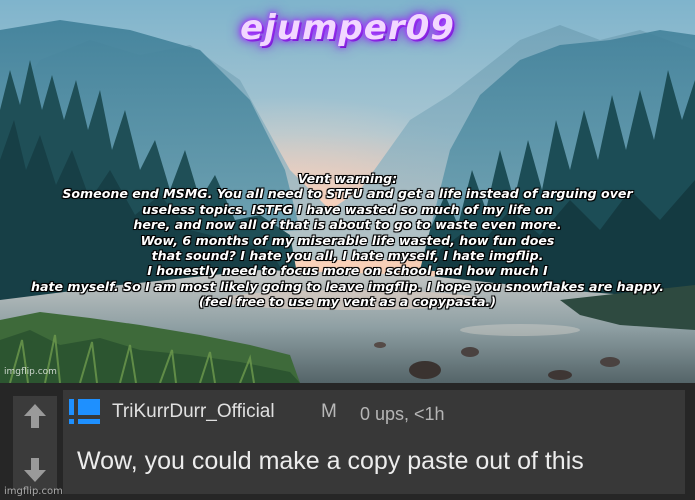 This screenshot has height=500, width=695. What do you see at coordinates (347, 178) in the screenshot?
I see `vent-line: Vent warning:` at bounding box center [347, 178].